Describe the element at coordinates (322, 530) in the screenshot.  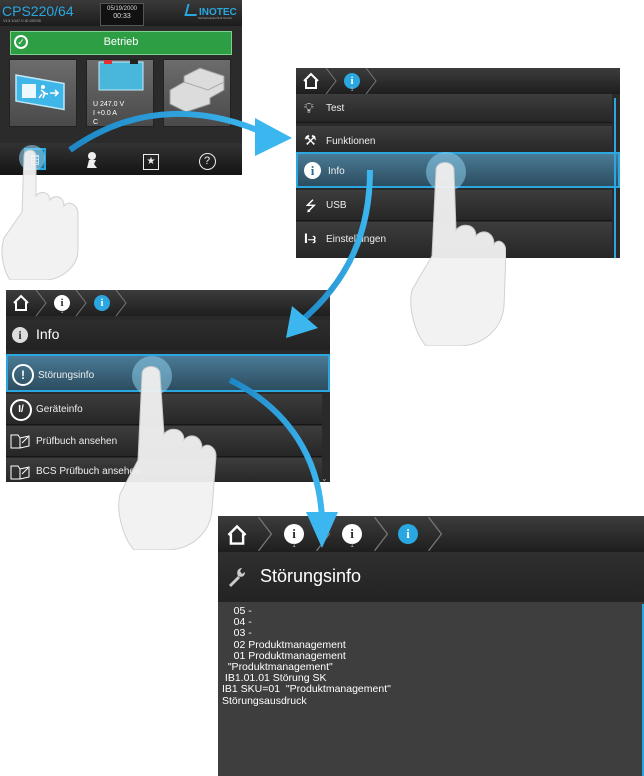
I see `arrow-3-head` at that location.